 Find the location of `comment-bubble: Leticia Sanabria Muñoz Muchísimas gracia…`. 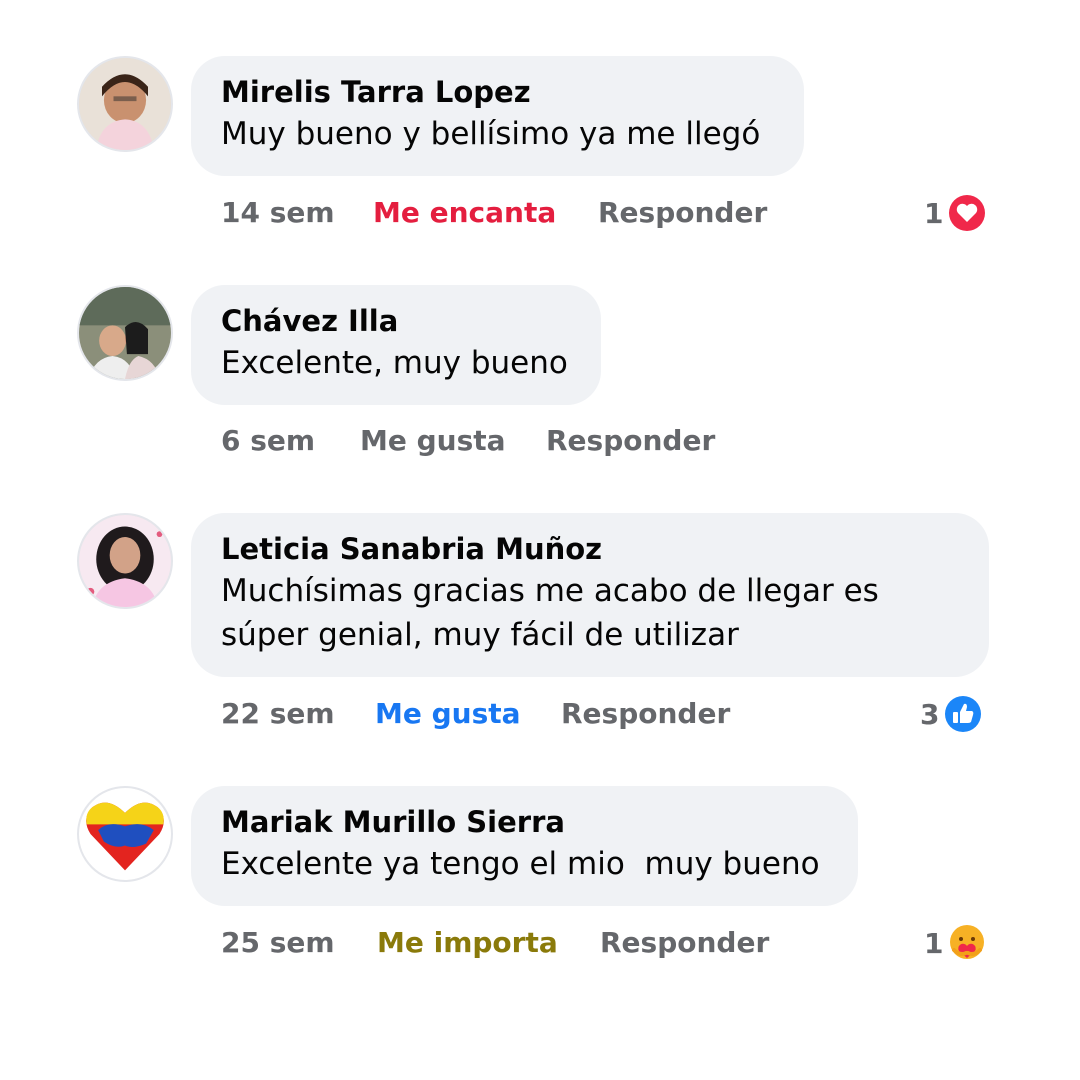

comment-bubble: Leticia Sanabria Muñoz Muchísimas gracia… is located at coordinates (590, 595).